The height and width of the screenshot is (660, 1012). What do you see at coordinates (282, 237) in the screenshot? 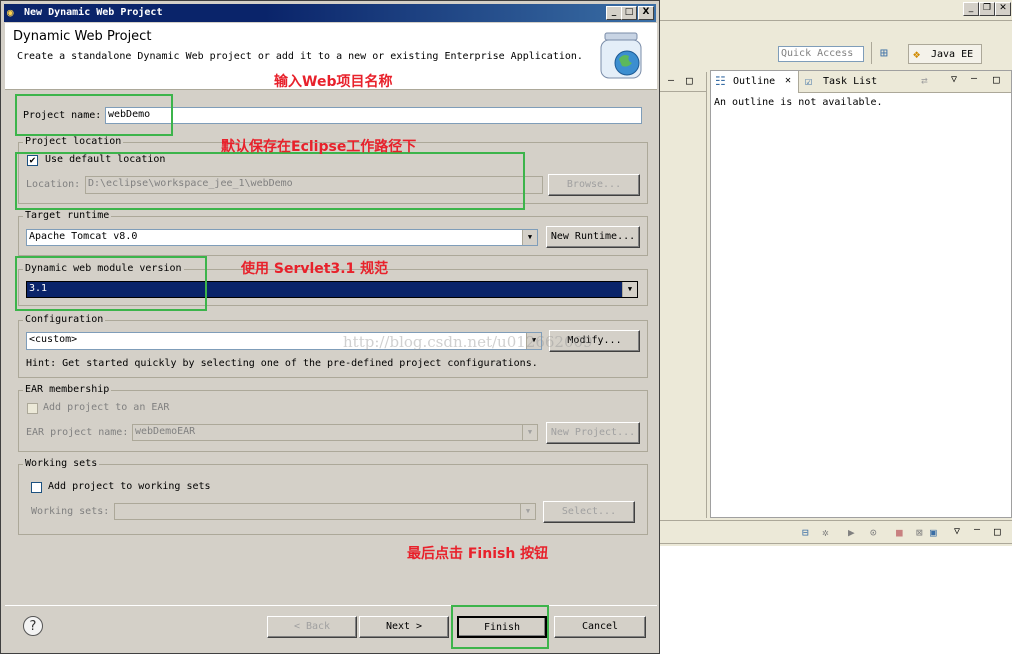
I see `target-runtime-select: Apache Tomcat v8.0 ▼` at bounding box center [282, 237].